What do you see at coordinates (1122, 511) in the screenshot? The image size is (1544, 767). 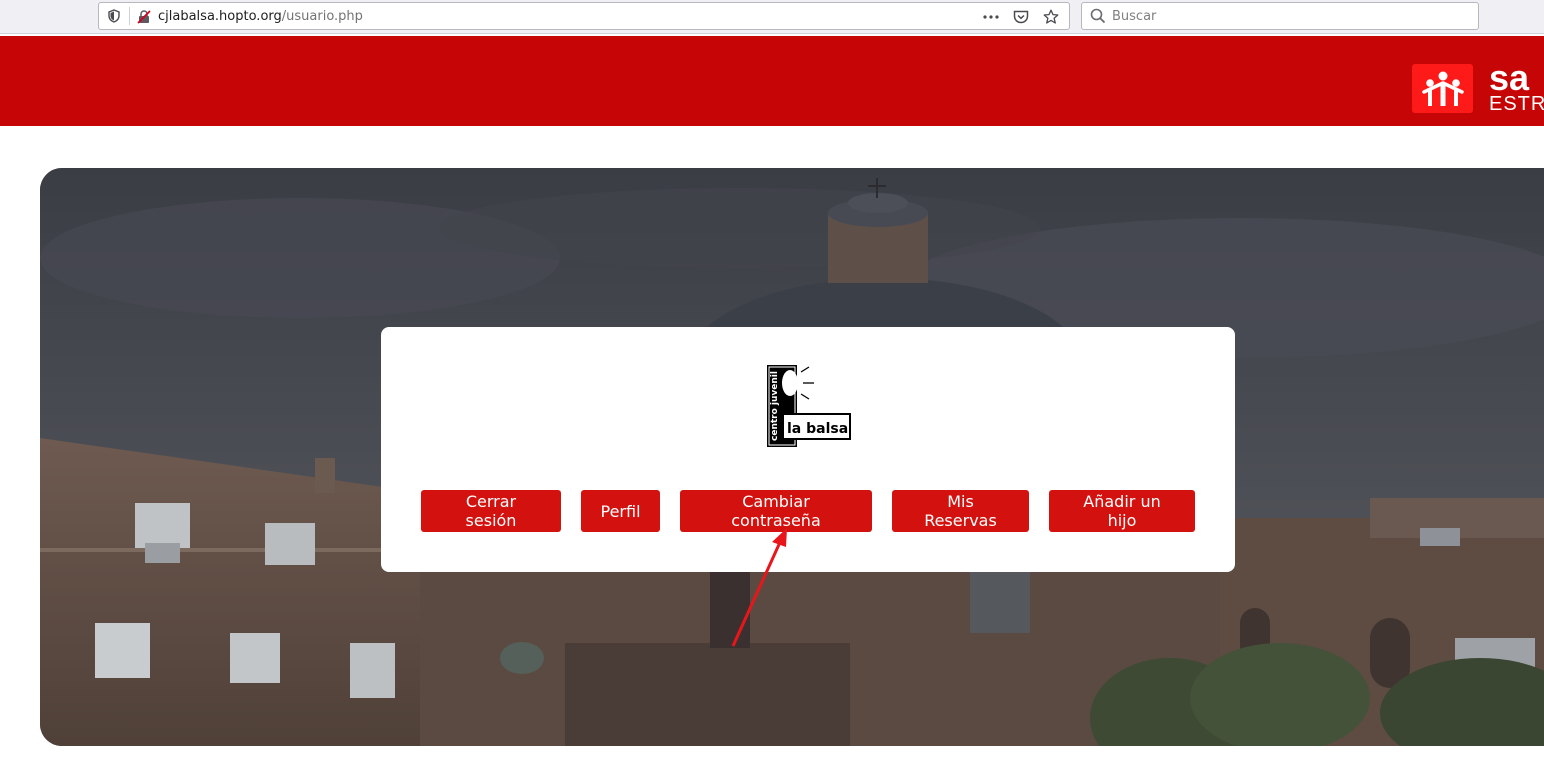 I see `add-child-button: Añadir un hijo` at bounding box center [1122, 511].